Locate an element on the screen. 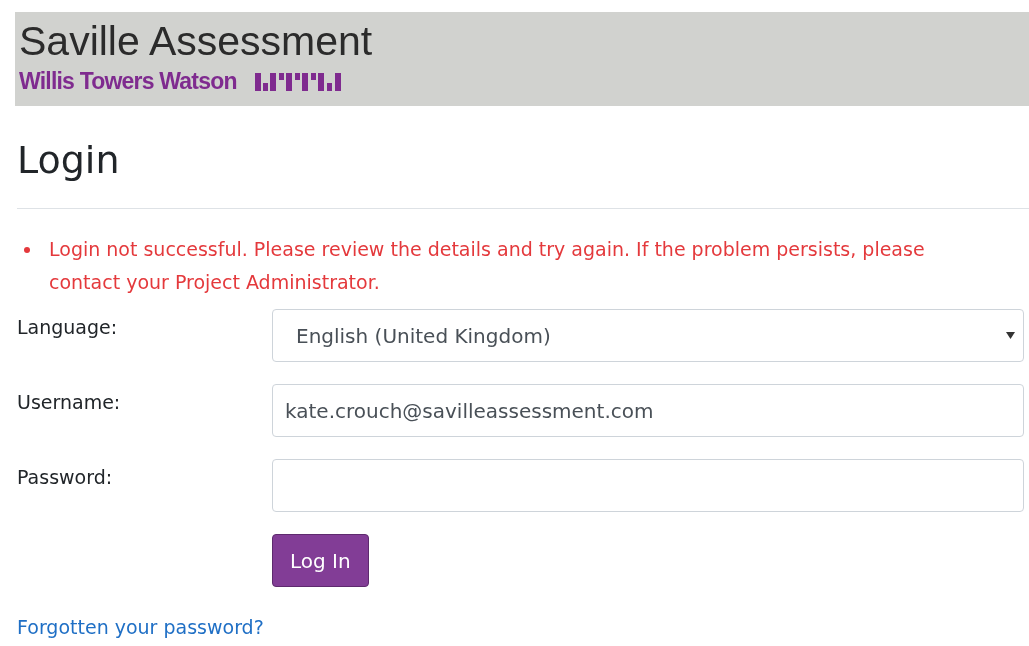  language-select: English (United Kingdom) is located at coordinates (648, 335).